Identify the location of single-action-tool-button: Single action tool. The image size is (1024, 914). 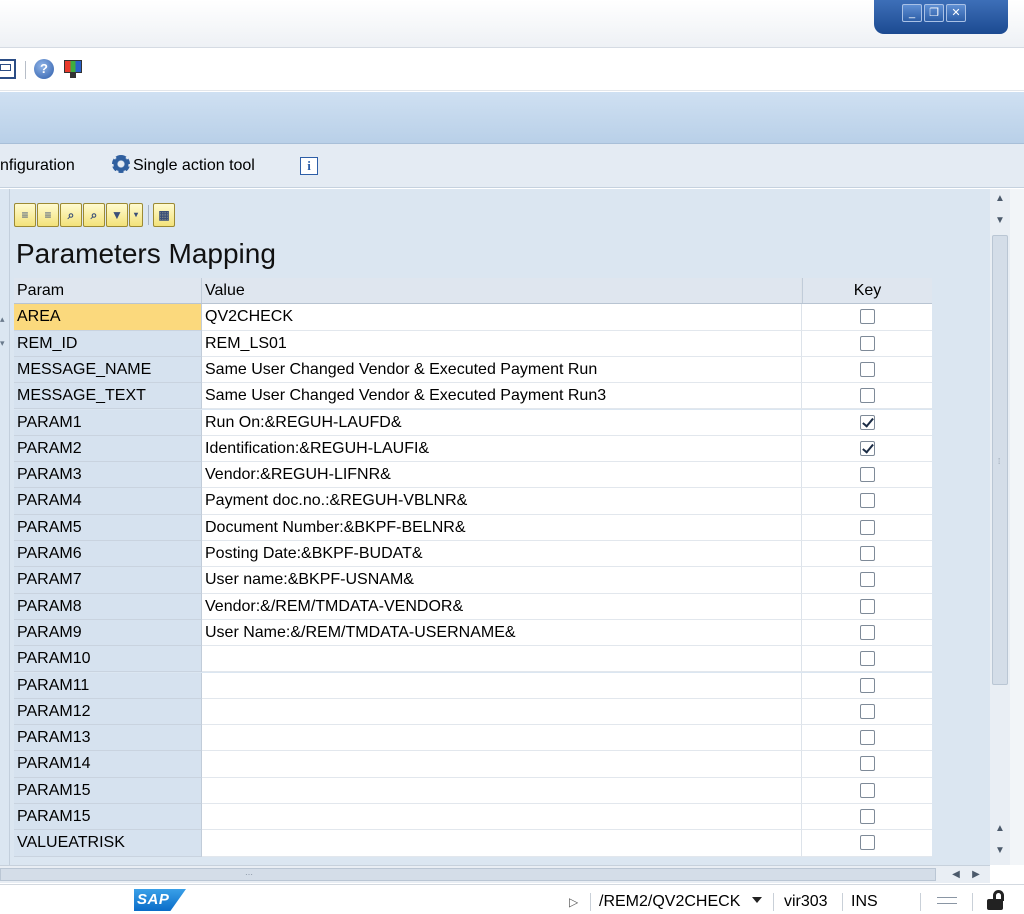
(183, 166).